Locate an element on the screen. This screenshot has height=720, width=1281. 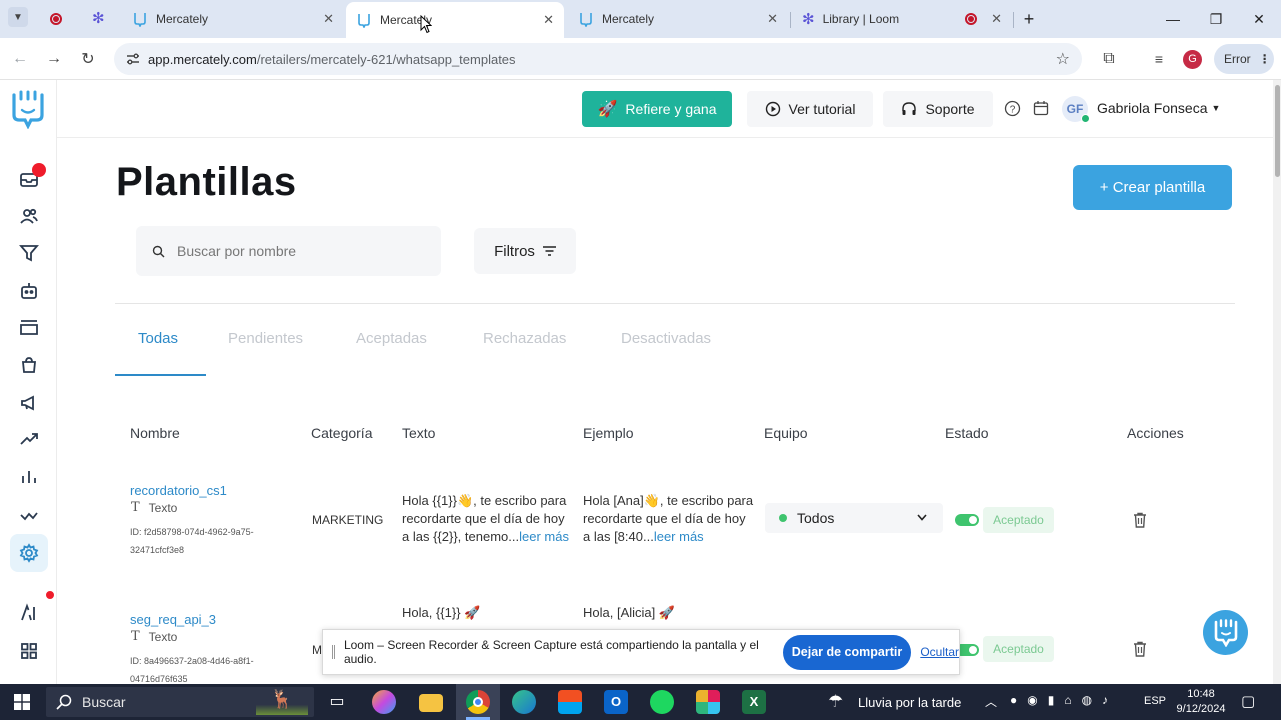
status-toggle is located at coordinates (967, 520).